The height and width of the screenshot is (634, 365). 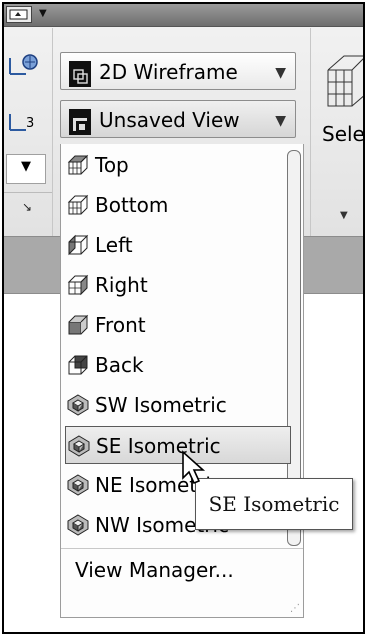 What do you see at coordinates (112, 165) in the screenshot?
I see `list-item-label: Top` at bounding box center [112, 165].